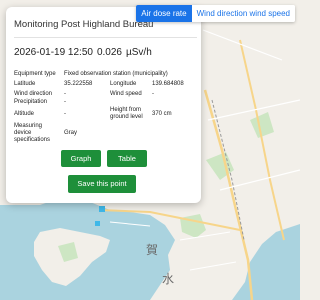  I want to click on dose-unit: µSv/h, so click(139, 52).